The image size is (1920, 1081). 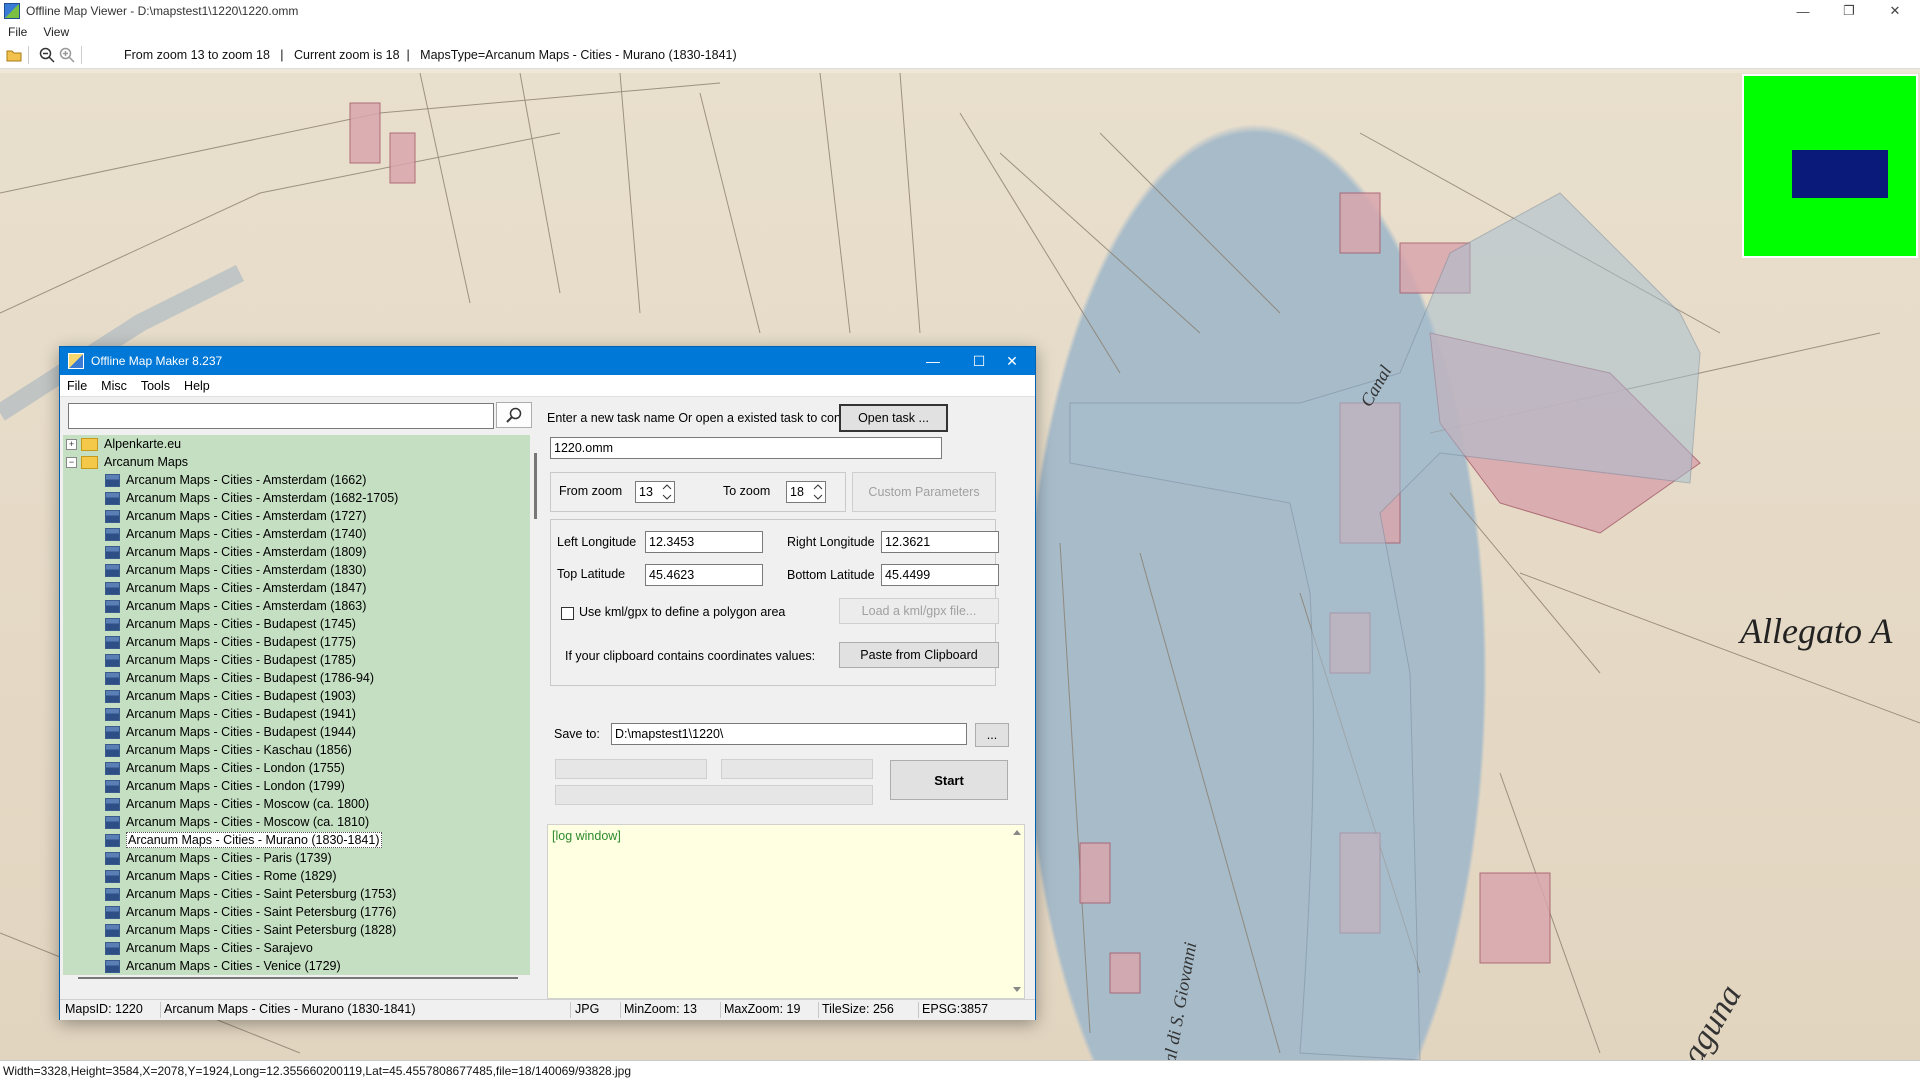 What do you see at coordinates (1017, 912) in the screenshot?
I see `log-scrollbar` at bounding box center [1017, 912].